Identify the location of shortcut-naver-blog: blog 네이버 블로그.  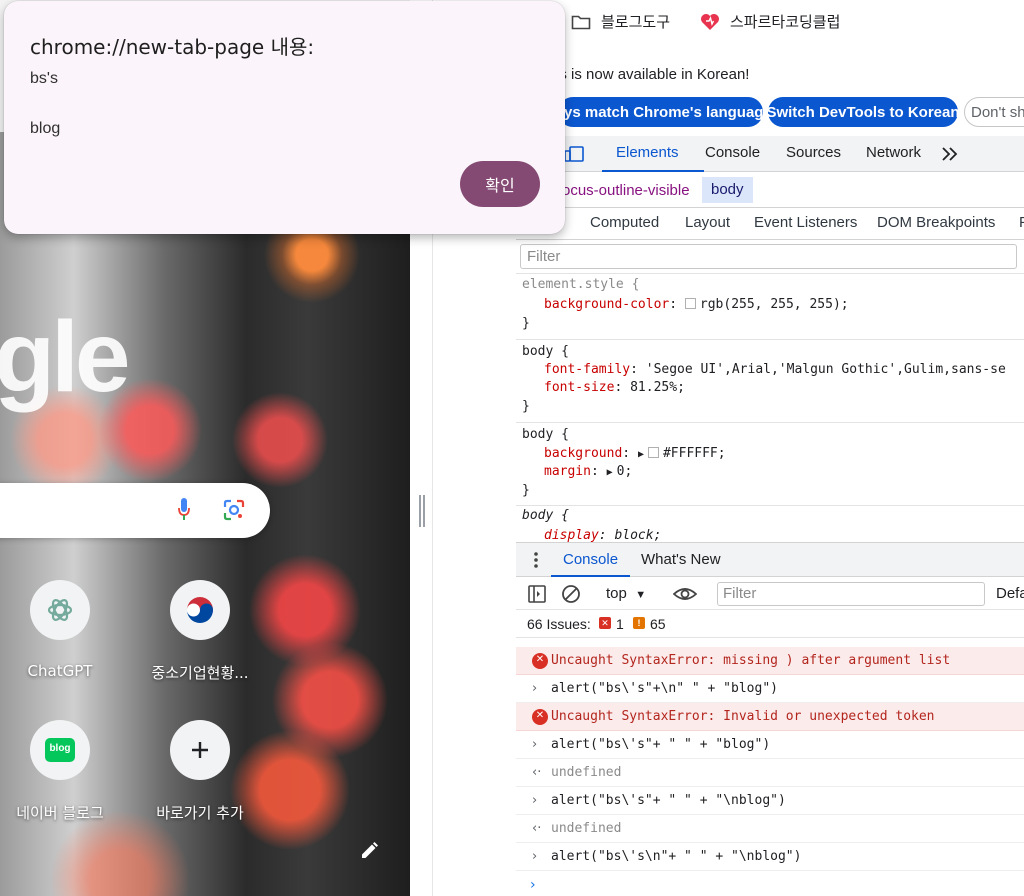
(62, 771).